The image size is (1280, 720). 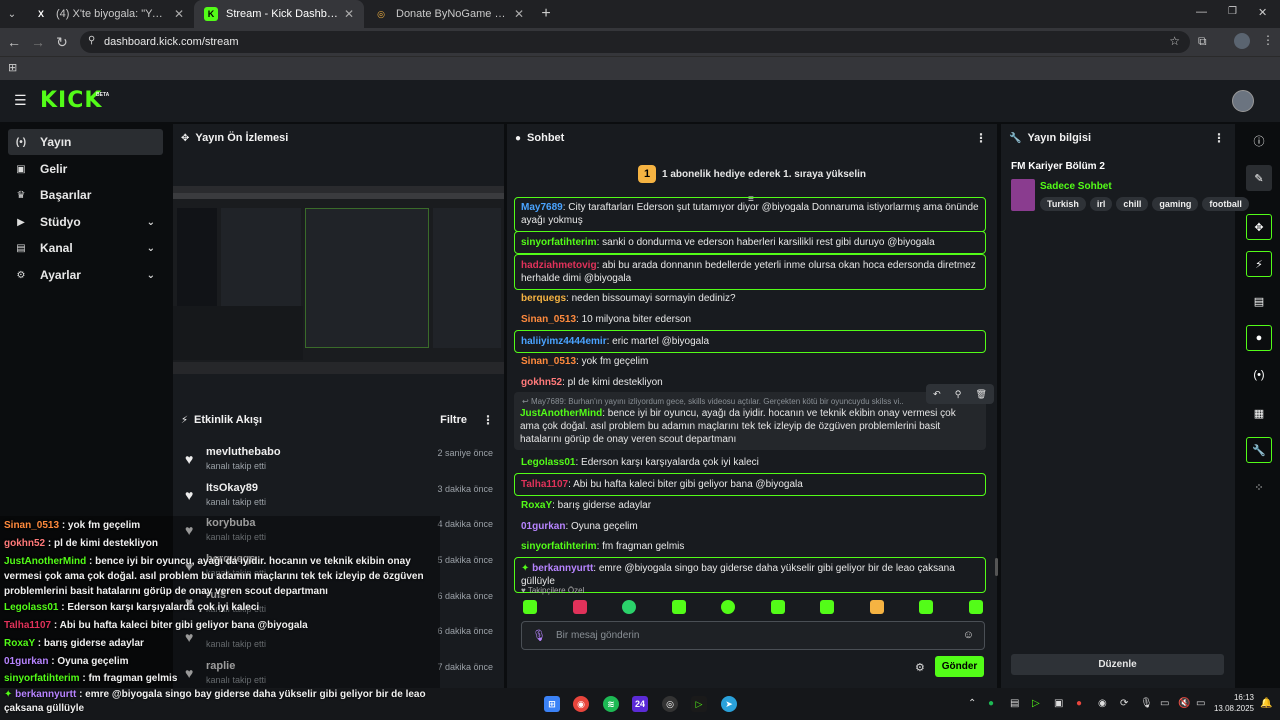 I want to click on sidebar-item-kanal: ▤ Kanal ⌄, so click(x=85, y=248).